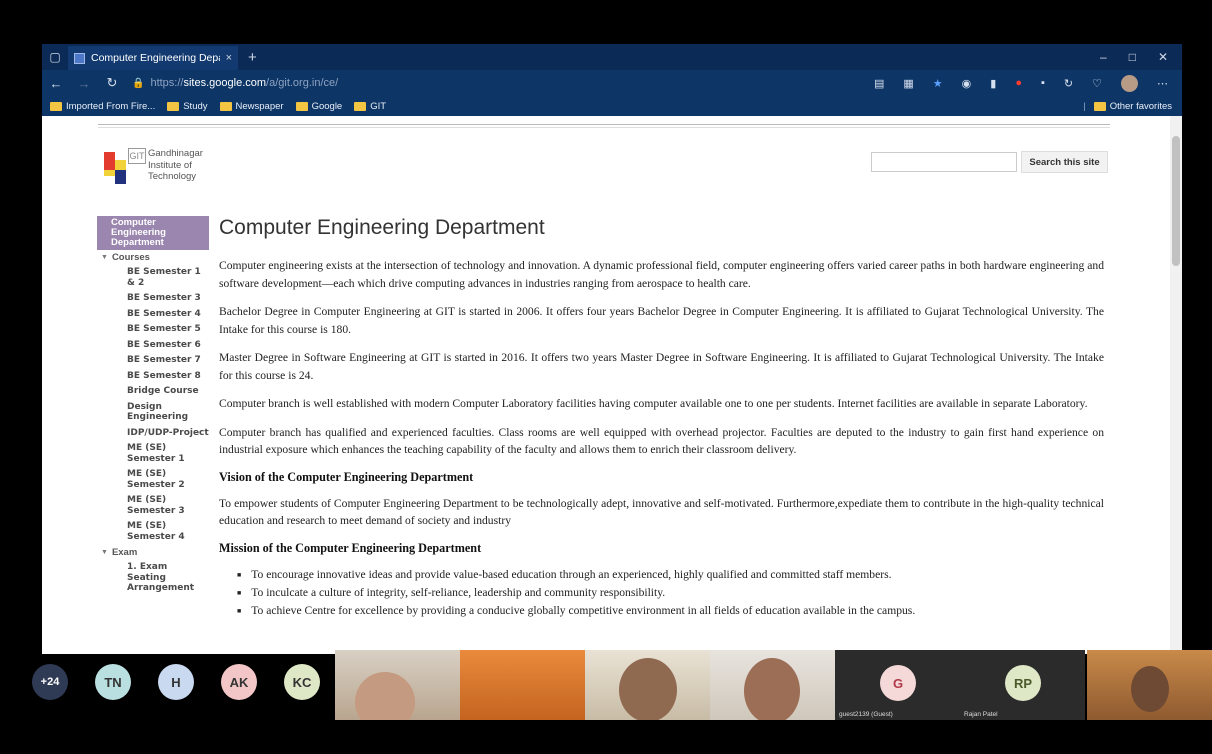 This screenshot has width=1212, height=754. Describe the element at coordinates (382, 227) in the screenshot. I see `page-title: Computer Engineering Department` at that location.